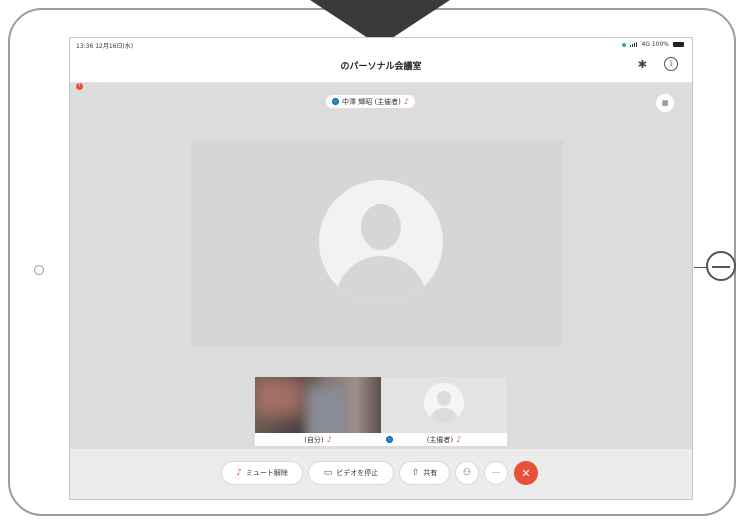  I want to click on battery-icon, so click(678, 44).